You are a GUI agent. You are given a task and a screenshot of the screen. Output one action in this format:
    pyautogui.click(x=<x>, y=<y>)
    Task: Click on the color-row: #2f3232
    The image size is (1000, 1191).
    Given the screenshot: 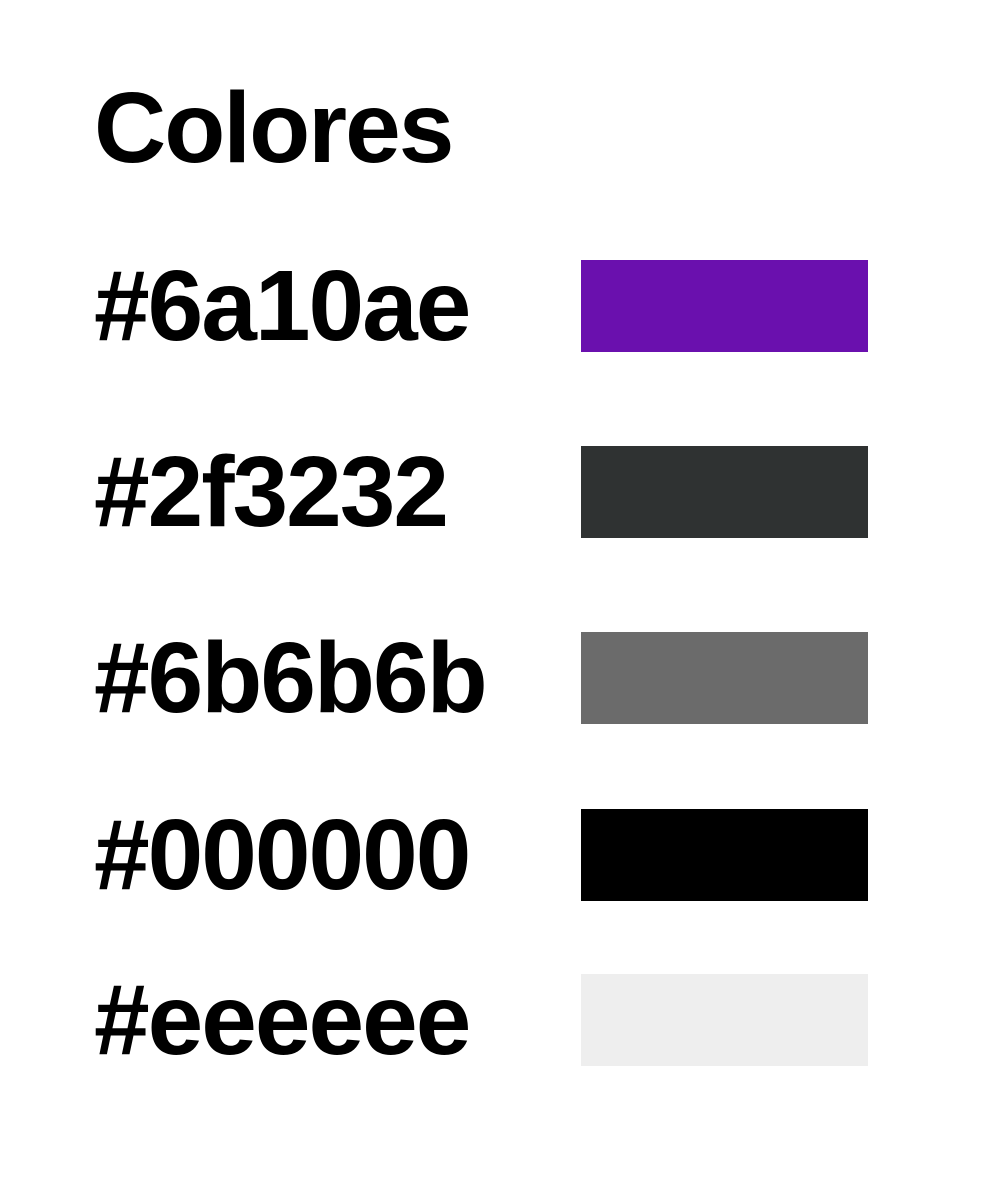 What is the action you would take?
    pyautogui.click(x=500, y=492)
    